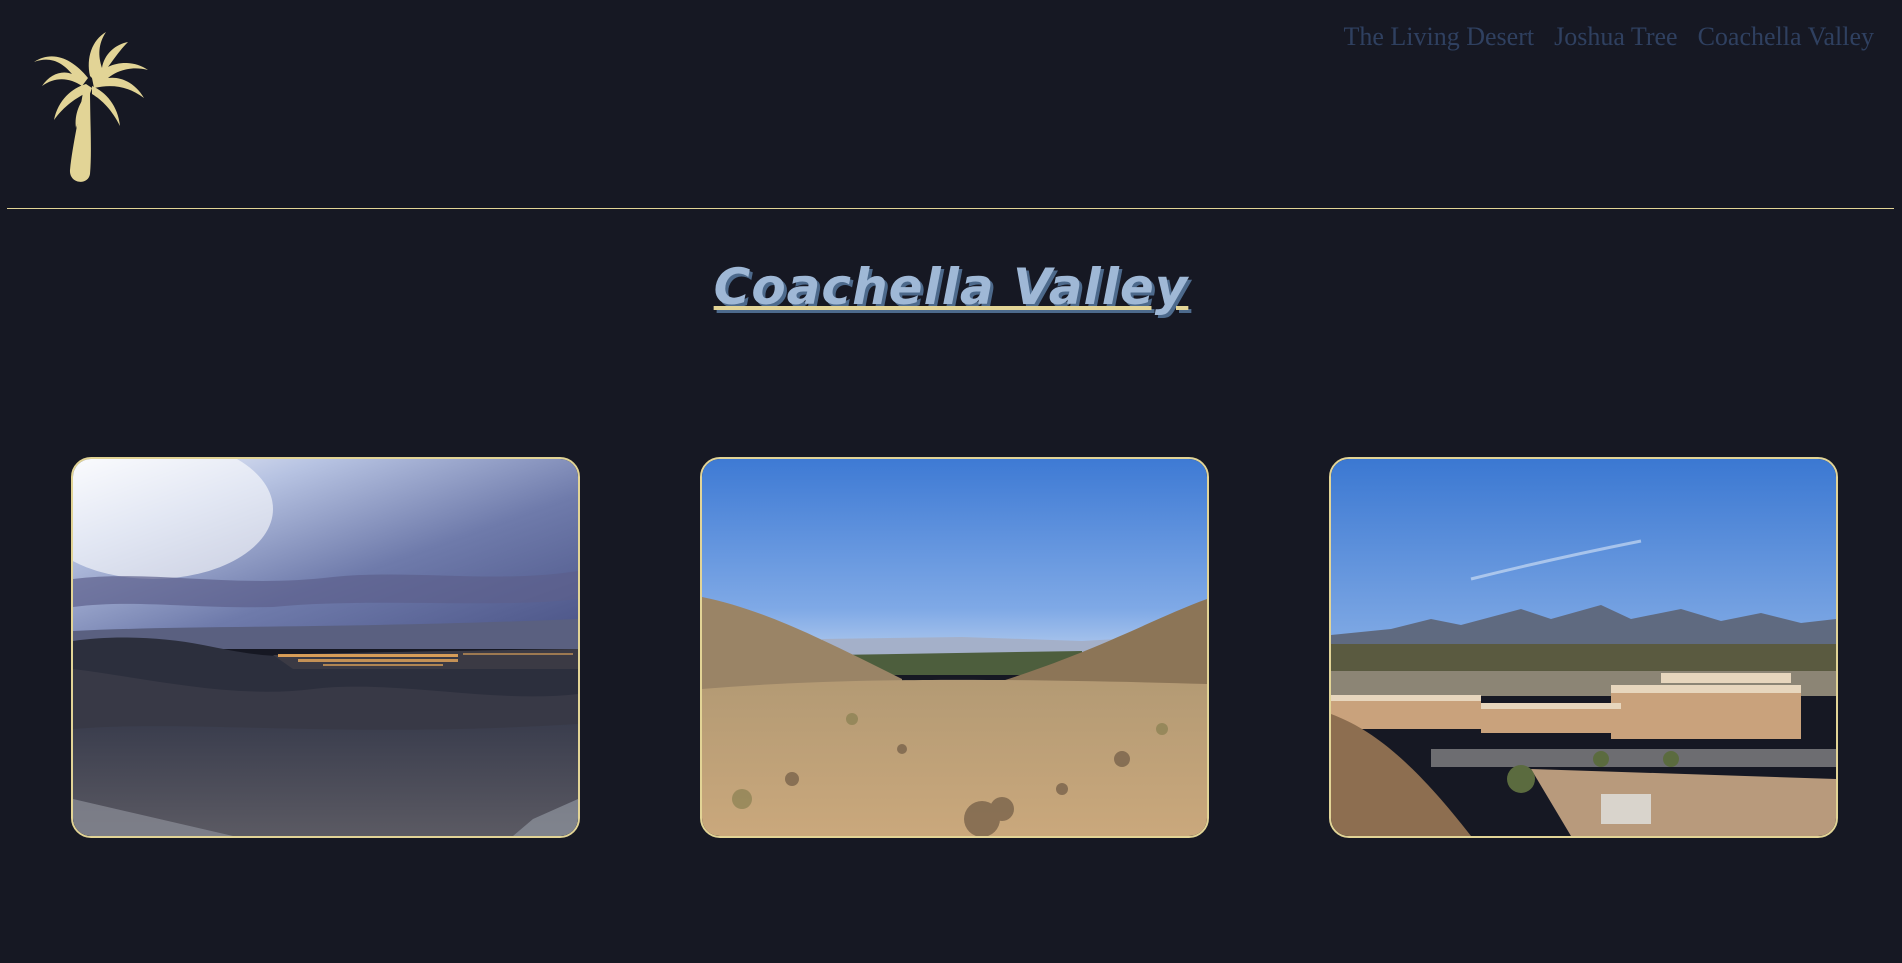  What do you see at coordinates (92, 108) in the screenshot?
I see `palm-tree-icon` at bounding box center [92, 108].